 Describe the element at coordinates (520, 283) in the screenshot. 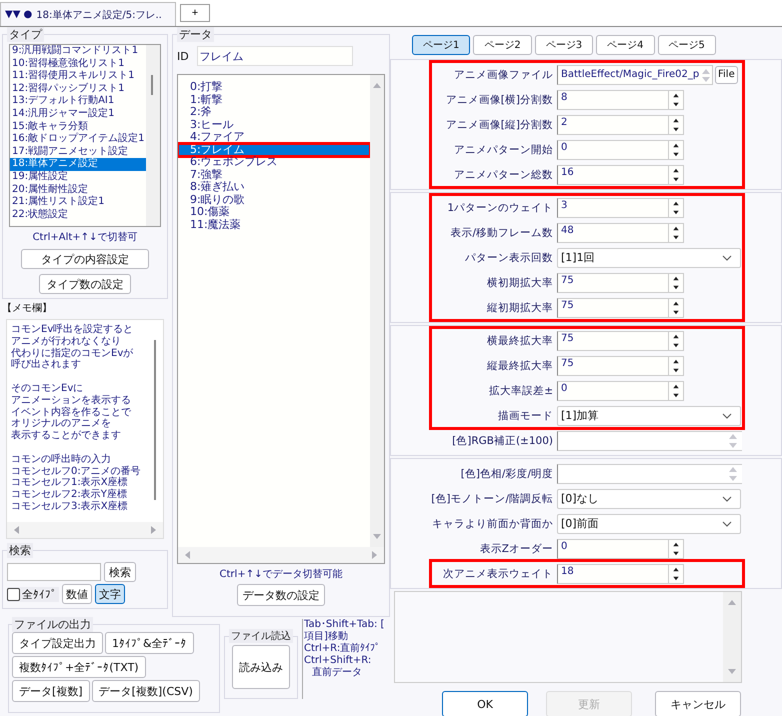

I see `field-label: 横初期拡大率` at that location.